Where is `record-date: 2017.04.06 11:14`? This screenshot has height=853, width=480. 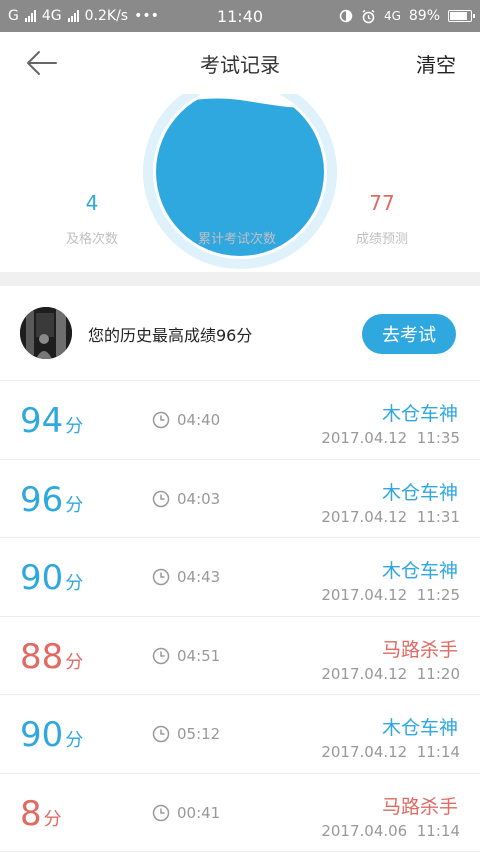 record-date: 2017.04.06 11:14 is located at coordinates (390, 830).